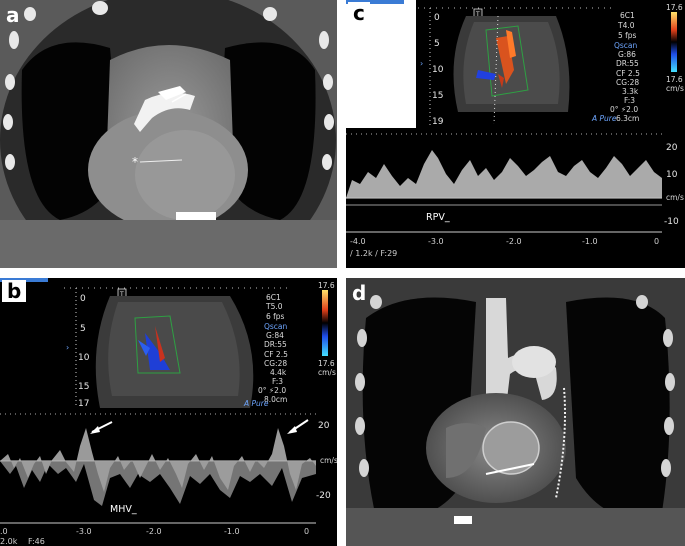 Image resolution: width=685 pixels, height=546 pixels. What do you see at coordinates (627, 118) in the screenshot?
I see `param: 6.3cm` at bounding box center [627, 118].